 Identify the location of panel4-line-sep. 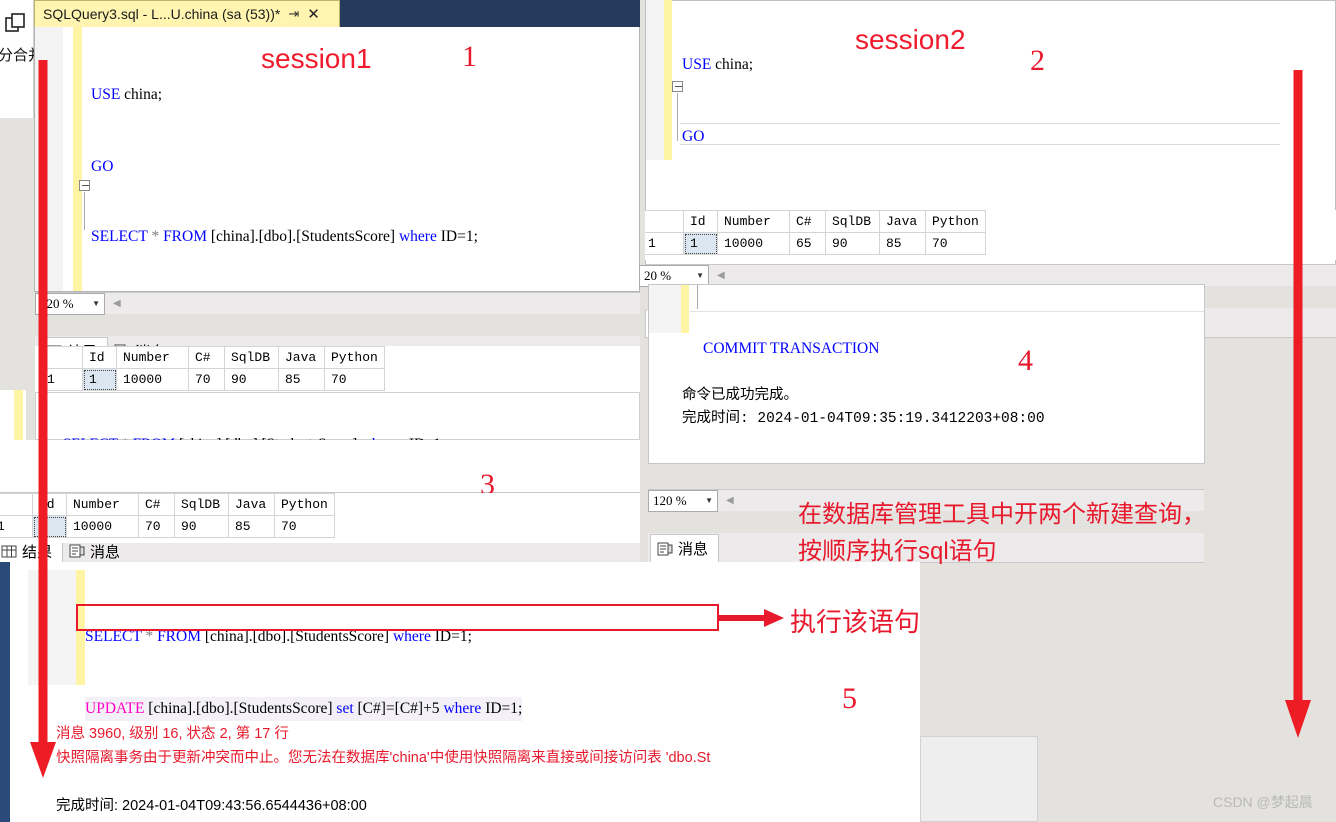
(947, 311).